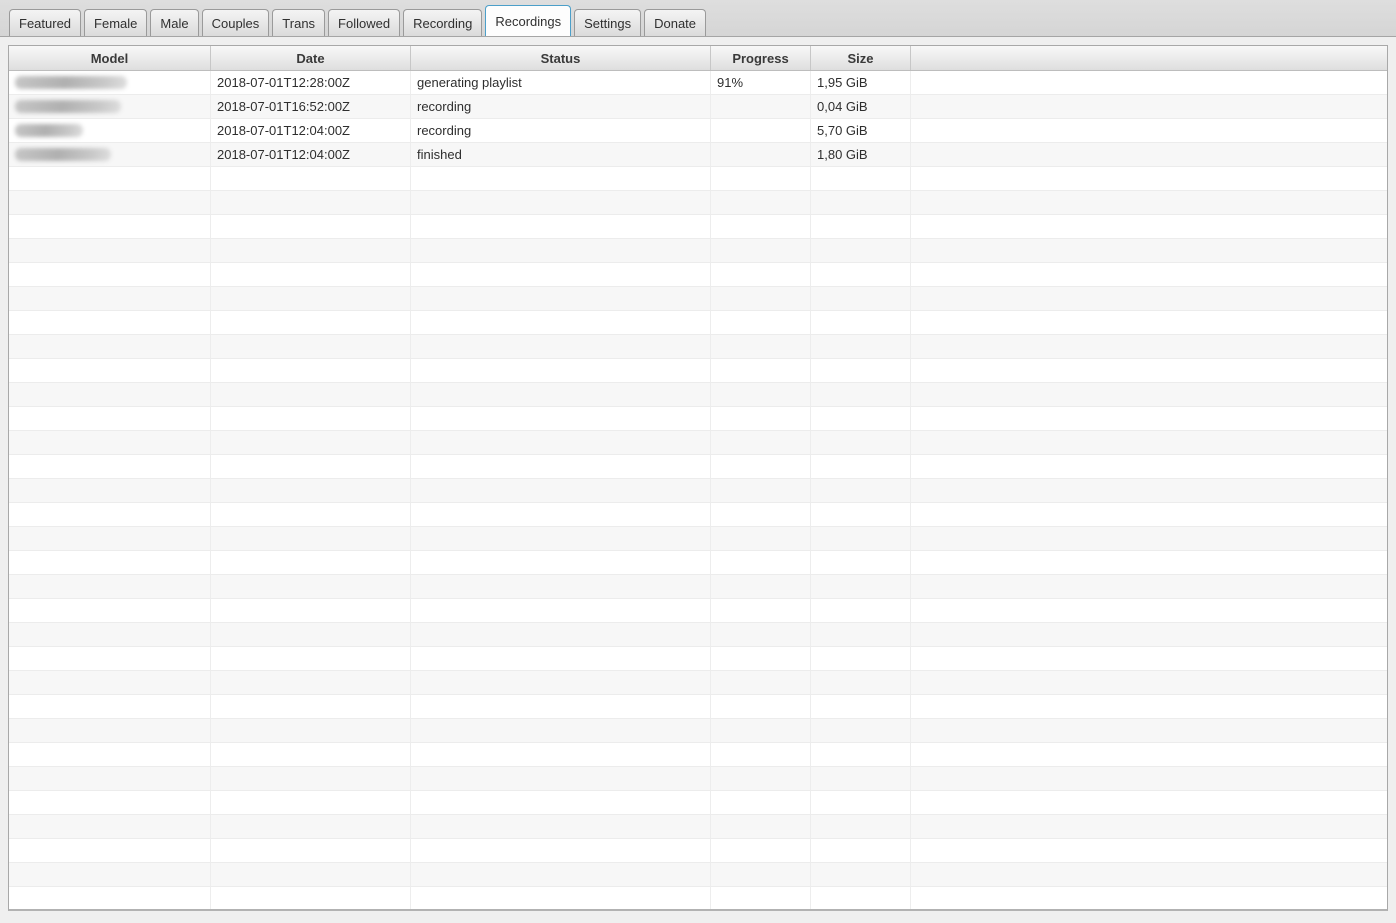  I want to click on column-header-progress: Progress, so click(761, 58).